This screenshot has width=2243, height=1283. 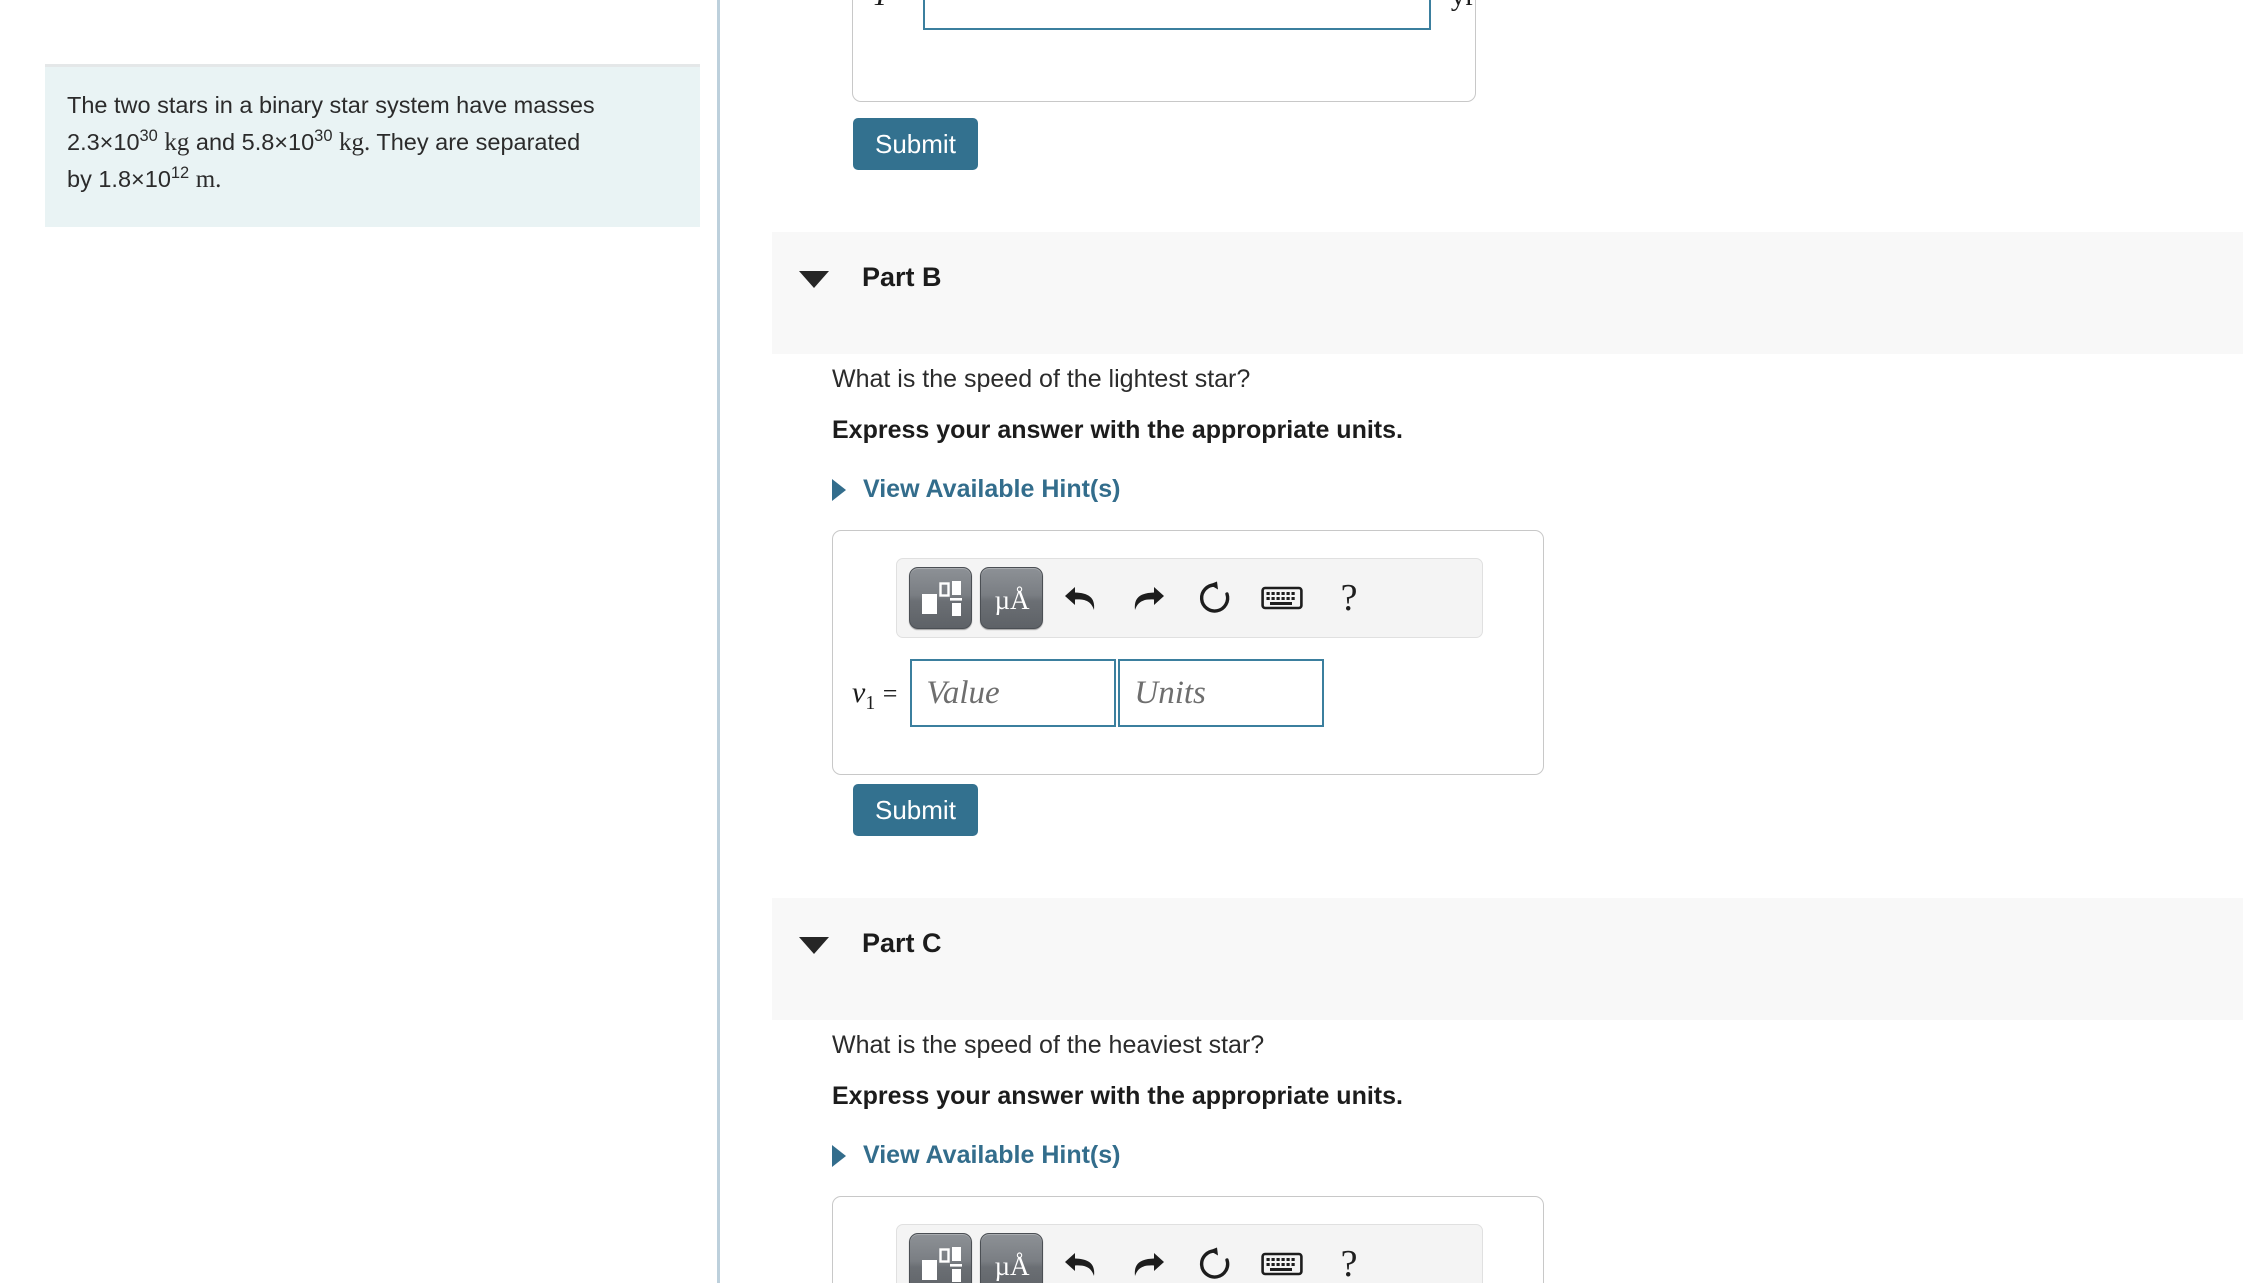 I want to click on part-a-unit-label: yr, so click(x=1463, y=6).